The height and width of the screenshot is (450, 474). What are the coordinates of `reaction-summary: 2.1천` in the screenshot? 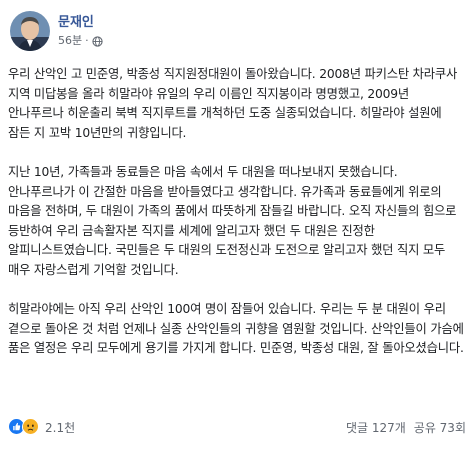 It's located at (41, 427).